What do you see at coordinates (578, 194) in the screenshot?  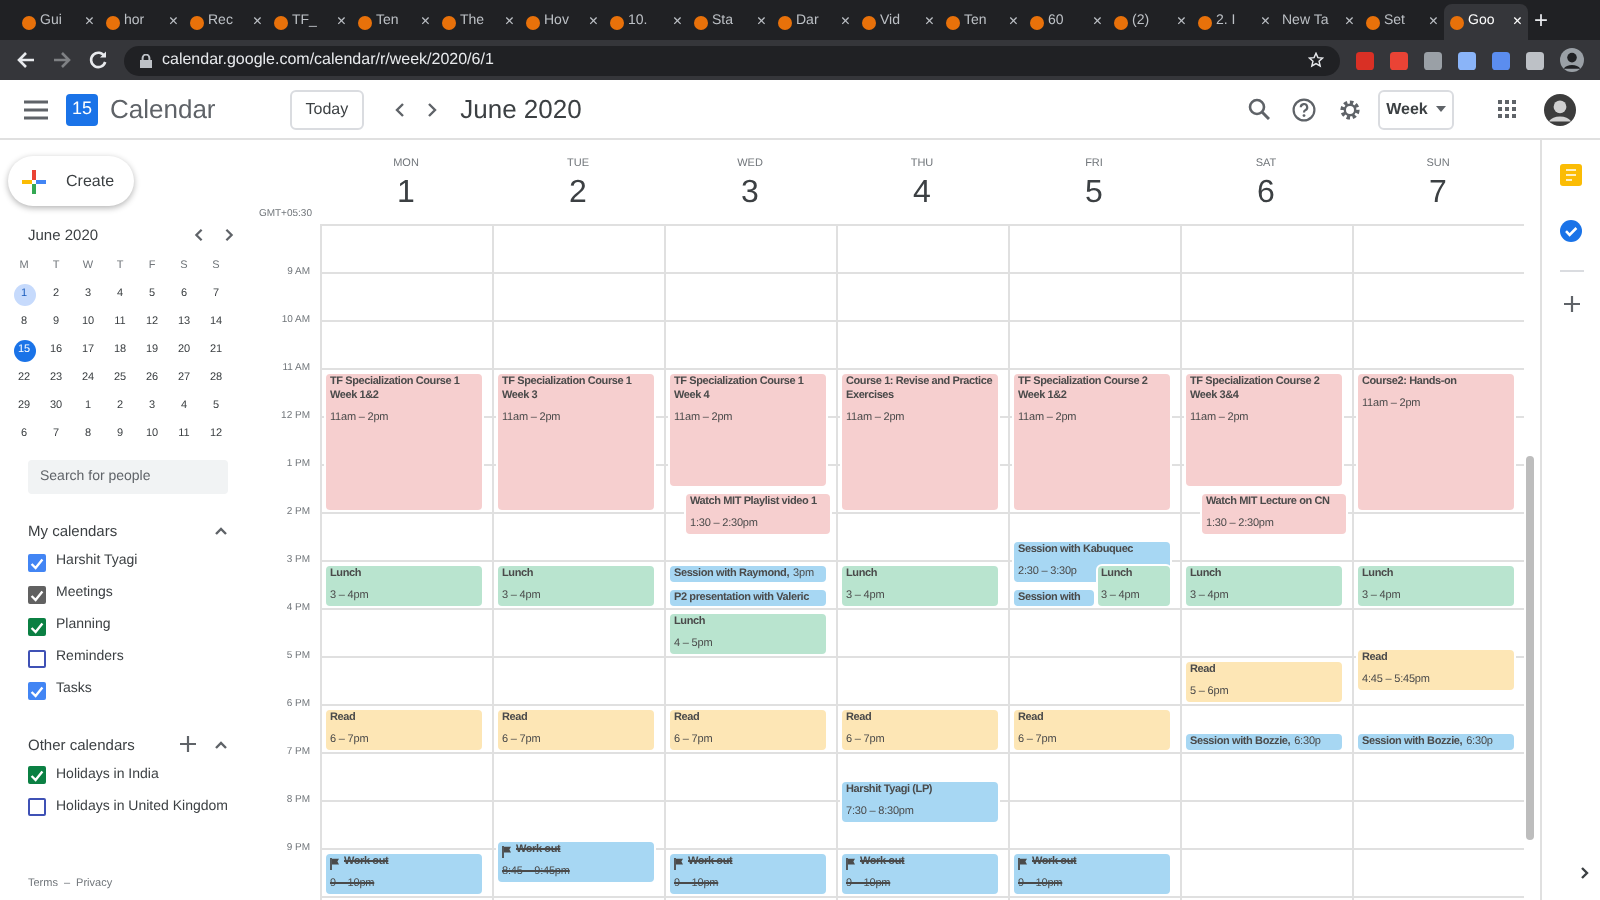 I see `date-number: 2` at bounding box center [578, 194].